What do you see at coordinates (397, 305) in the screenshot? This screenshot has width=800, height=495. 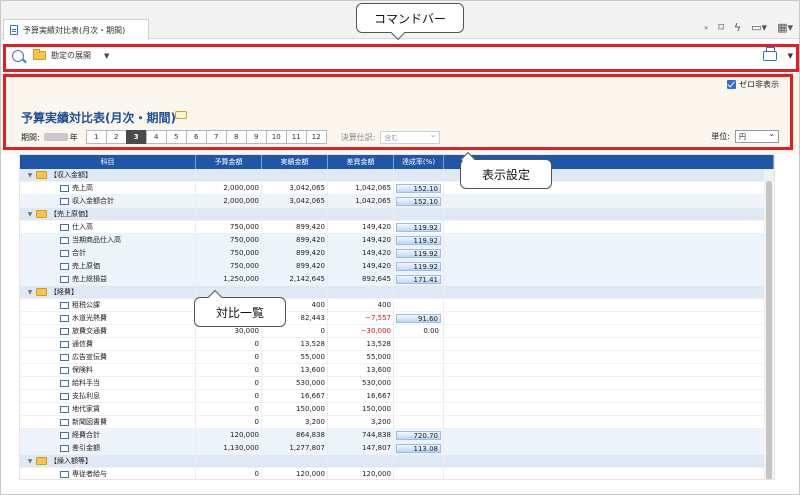 I see `table-row: 租税公課 400 400` at bounding box center [397, 305].